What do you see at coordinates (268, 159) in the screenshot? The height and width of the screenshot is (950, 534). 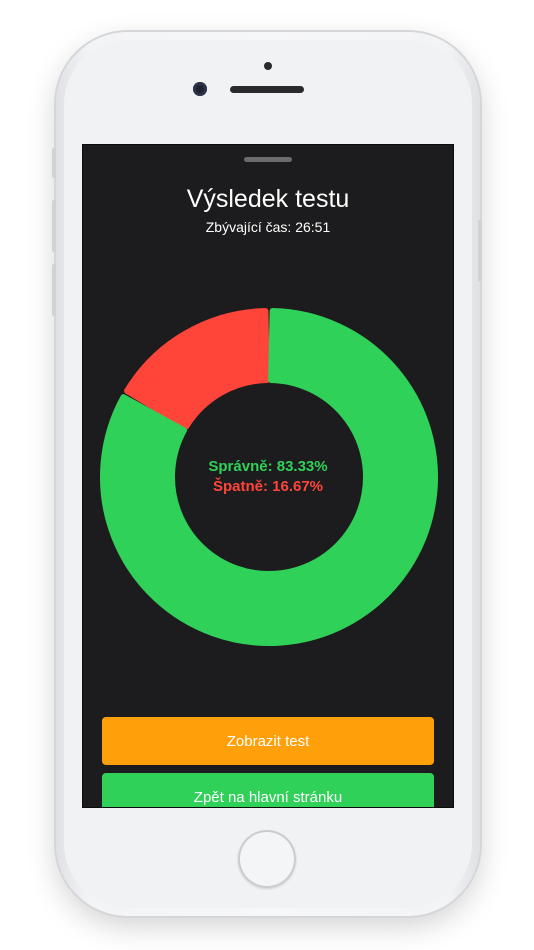 I see `sheet-grabber` at bounding box center [268, 159].